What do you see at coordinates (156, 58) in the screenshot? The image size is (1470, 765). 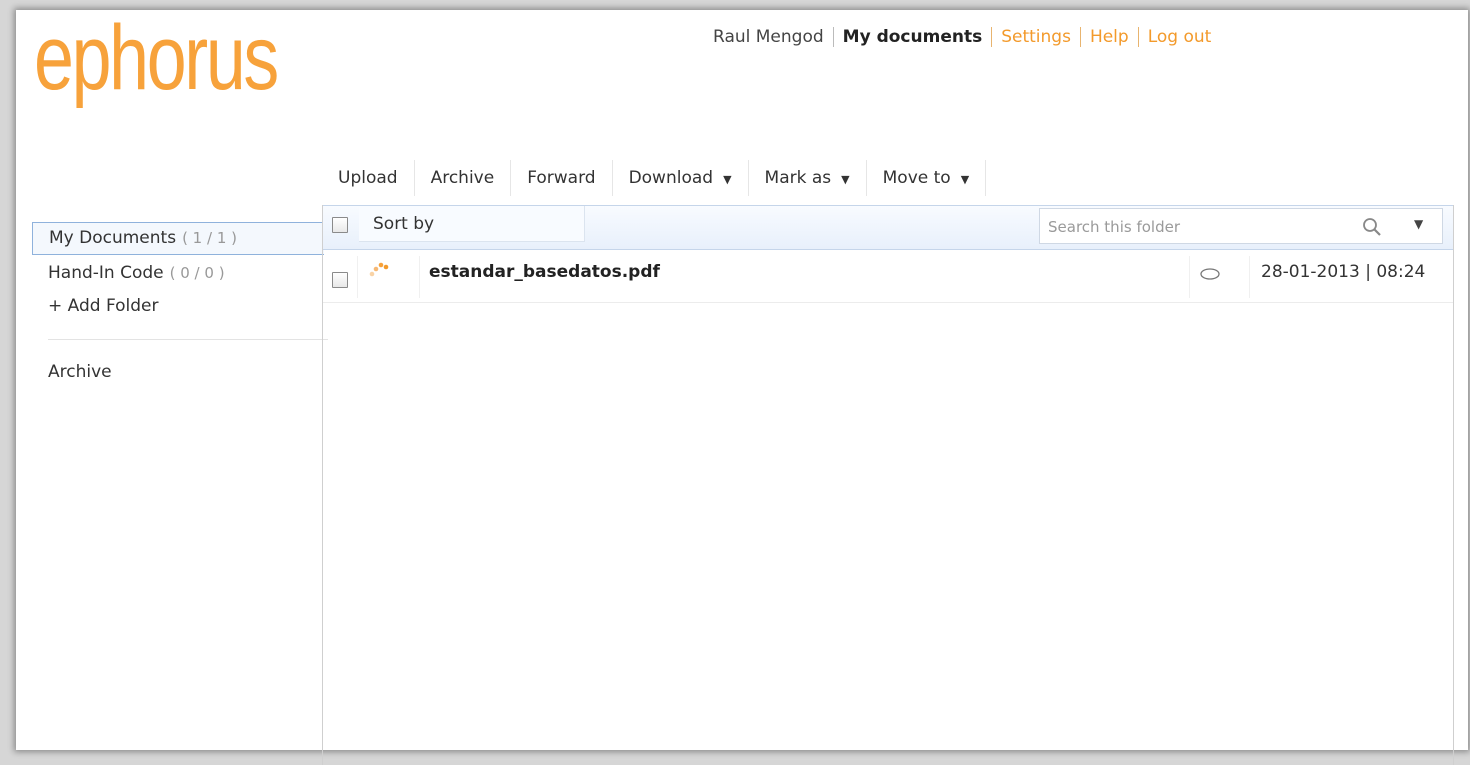 I see `ephorus-logo: ephorus` at bounding box center [156, 58].